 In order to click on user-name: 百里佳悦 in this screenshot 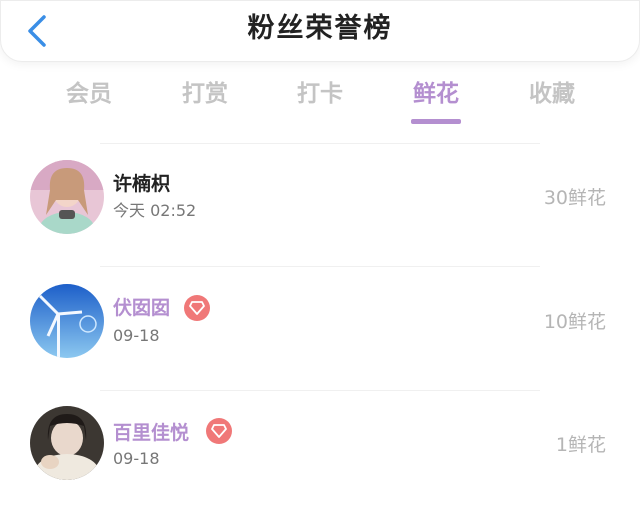, I will do `click(151, 433)`.